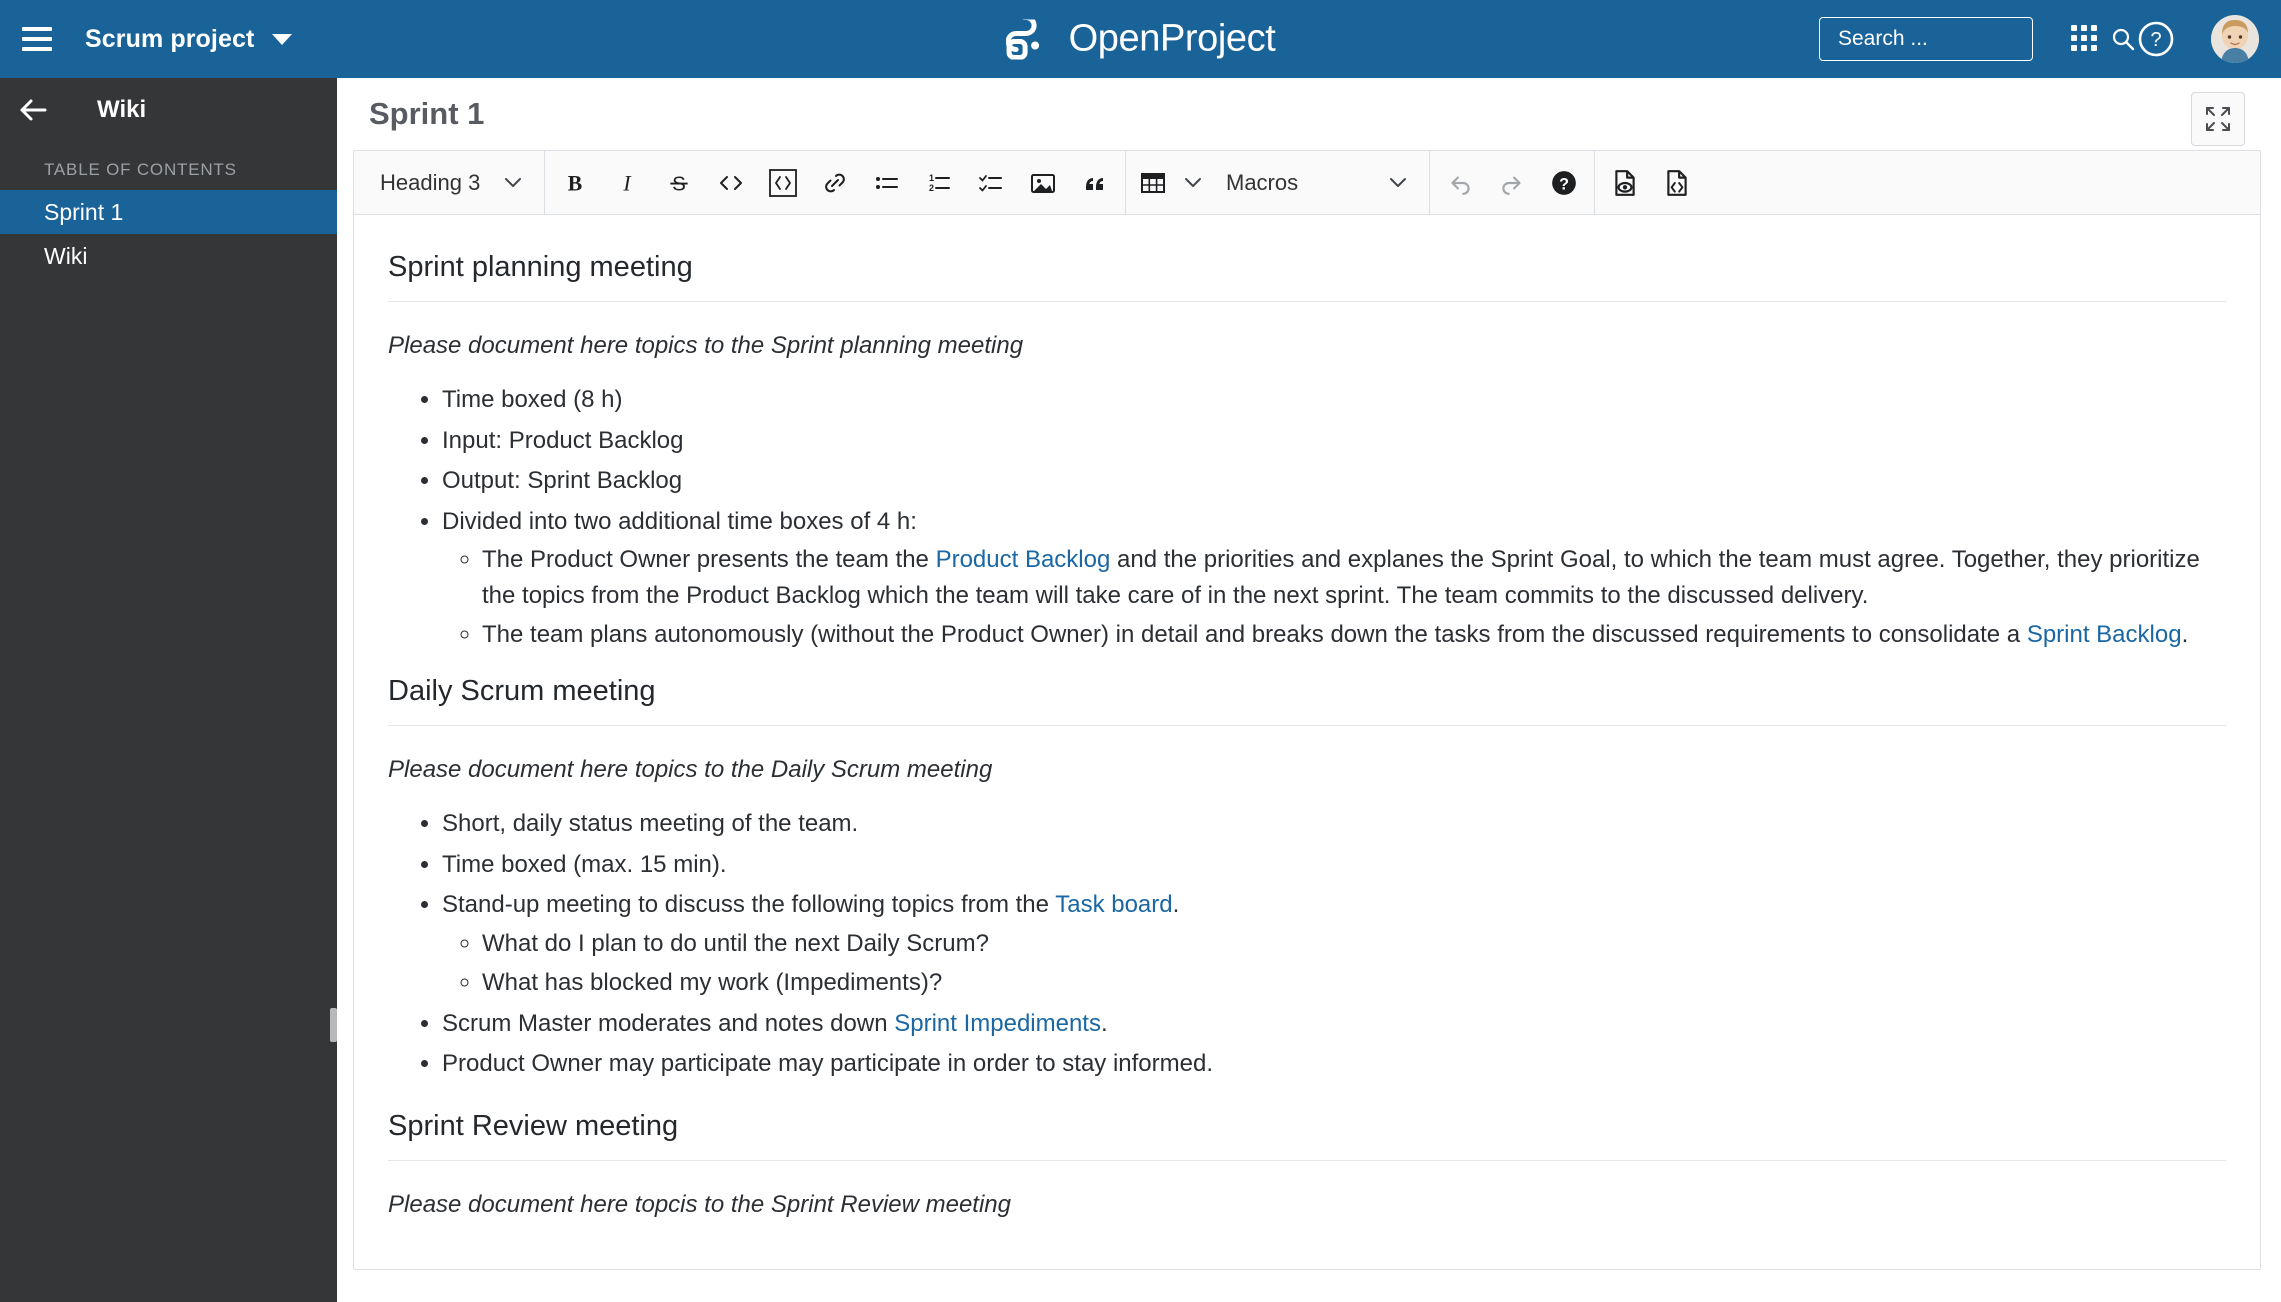 This screenshot has width=2281, height=1302. Describe the element at coordinates (1023, 559) in the screenshot. I see `wiki-link: Product Backlog` at that location.